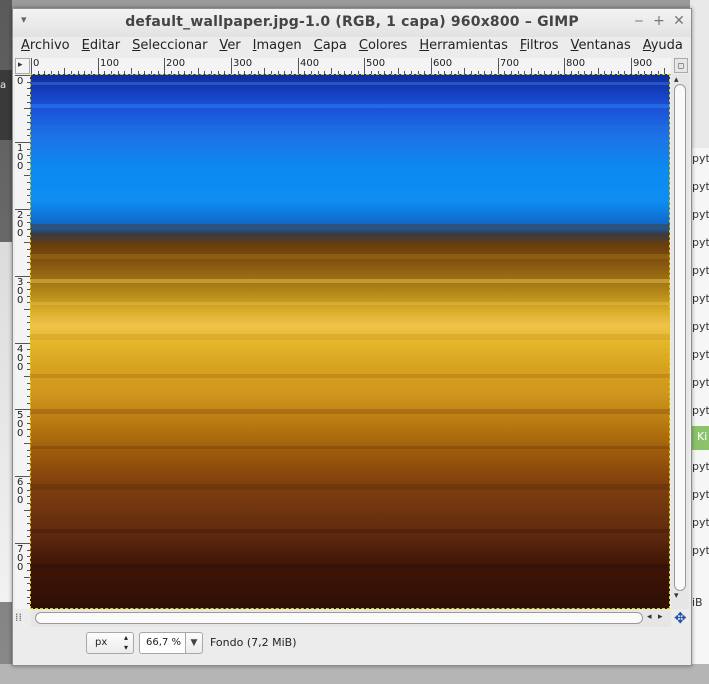 This screenshot has height=684, width=709. I want to click on play-icon: ▸, so click(20, 65).